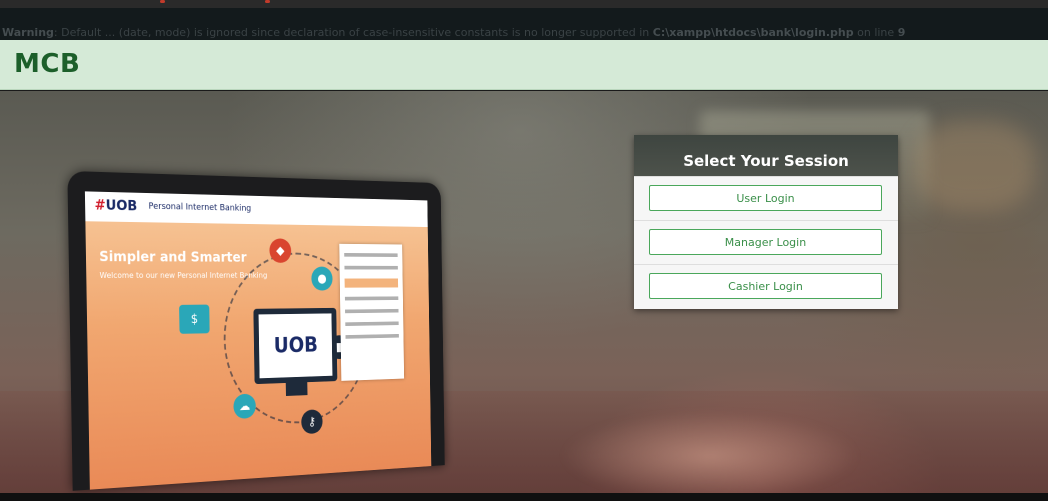 This screenshot has height=501, width=1048. I want to click on dollar-icon: $, so click(194, 319).